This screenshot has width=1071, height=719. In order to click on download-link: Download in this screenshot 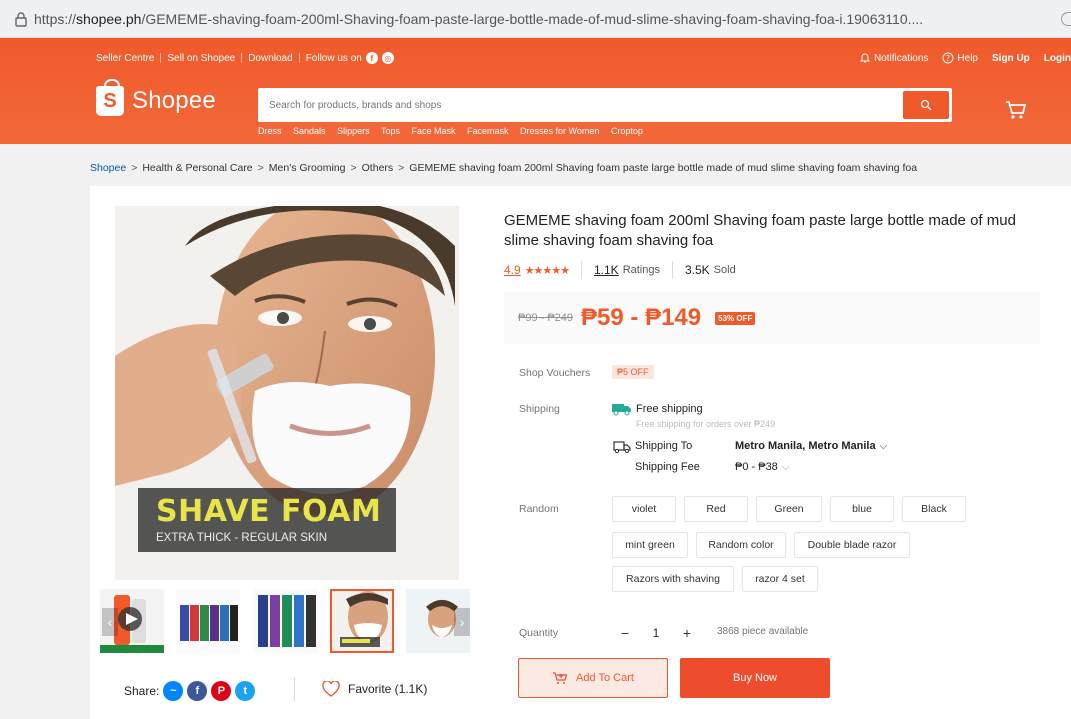, I will do `click(270, 58)`.